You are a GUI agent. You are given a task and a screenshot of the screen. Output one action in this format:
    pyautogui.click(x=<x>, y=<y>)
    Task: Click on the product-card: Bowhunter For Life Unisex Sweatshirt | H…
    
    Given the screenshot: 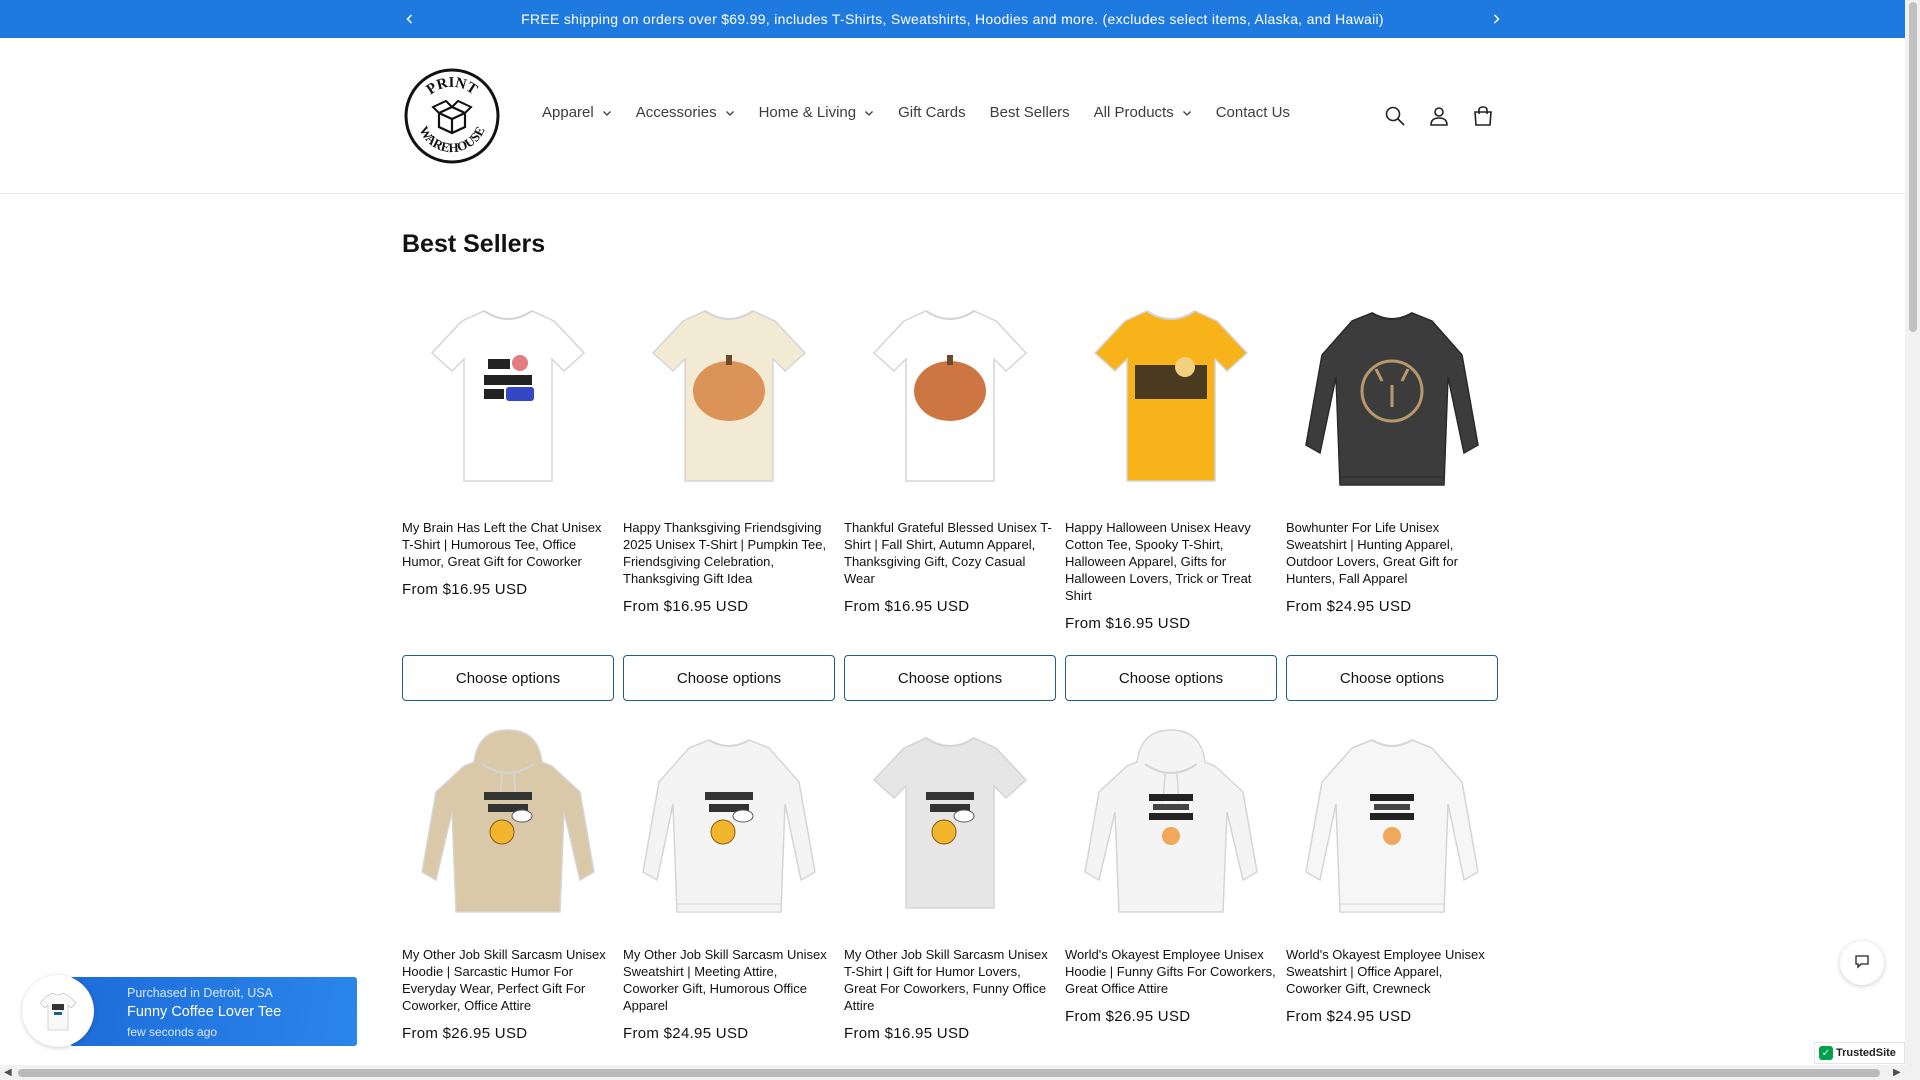 What is the action you would take?
    pyautogui.click(x=1392, y=455)
    